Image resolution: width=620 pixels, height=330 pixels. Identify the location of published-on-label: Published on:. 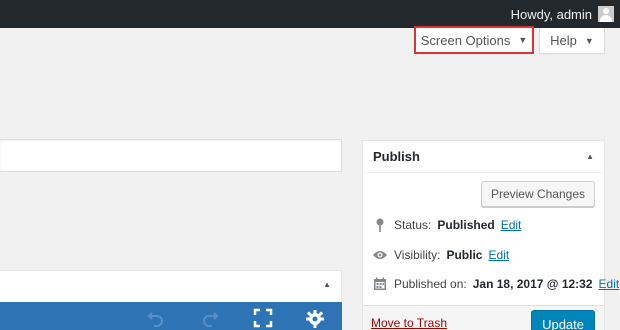
(430, 284).